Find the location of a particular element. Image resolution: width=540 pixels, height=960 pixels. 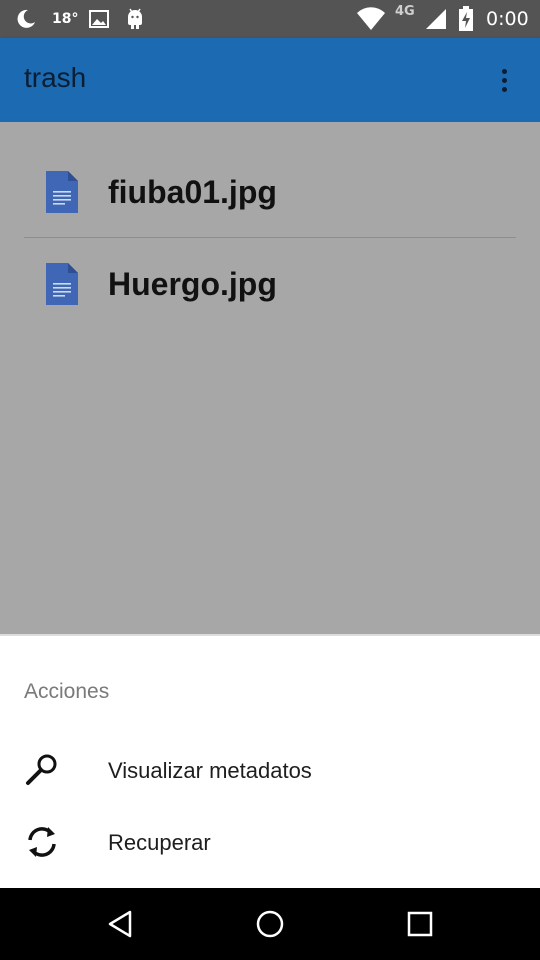

more-vert-icon is located at coordinates (504, 80).